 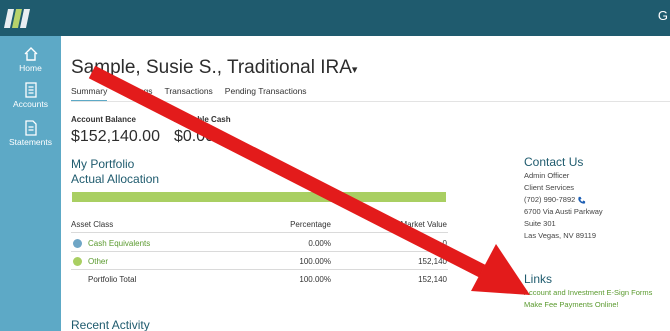 What do you see at coordinates (30, 90) in the screenshot?
I see `accounts-icon` at bounding box center [30, 90].